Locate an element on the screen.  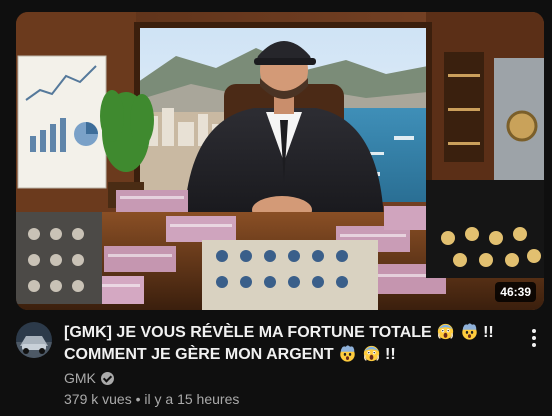
channel-name: GMK is located at coordinates (80, 378).